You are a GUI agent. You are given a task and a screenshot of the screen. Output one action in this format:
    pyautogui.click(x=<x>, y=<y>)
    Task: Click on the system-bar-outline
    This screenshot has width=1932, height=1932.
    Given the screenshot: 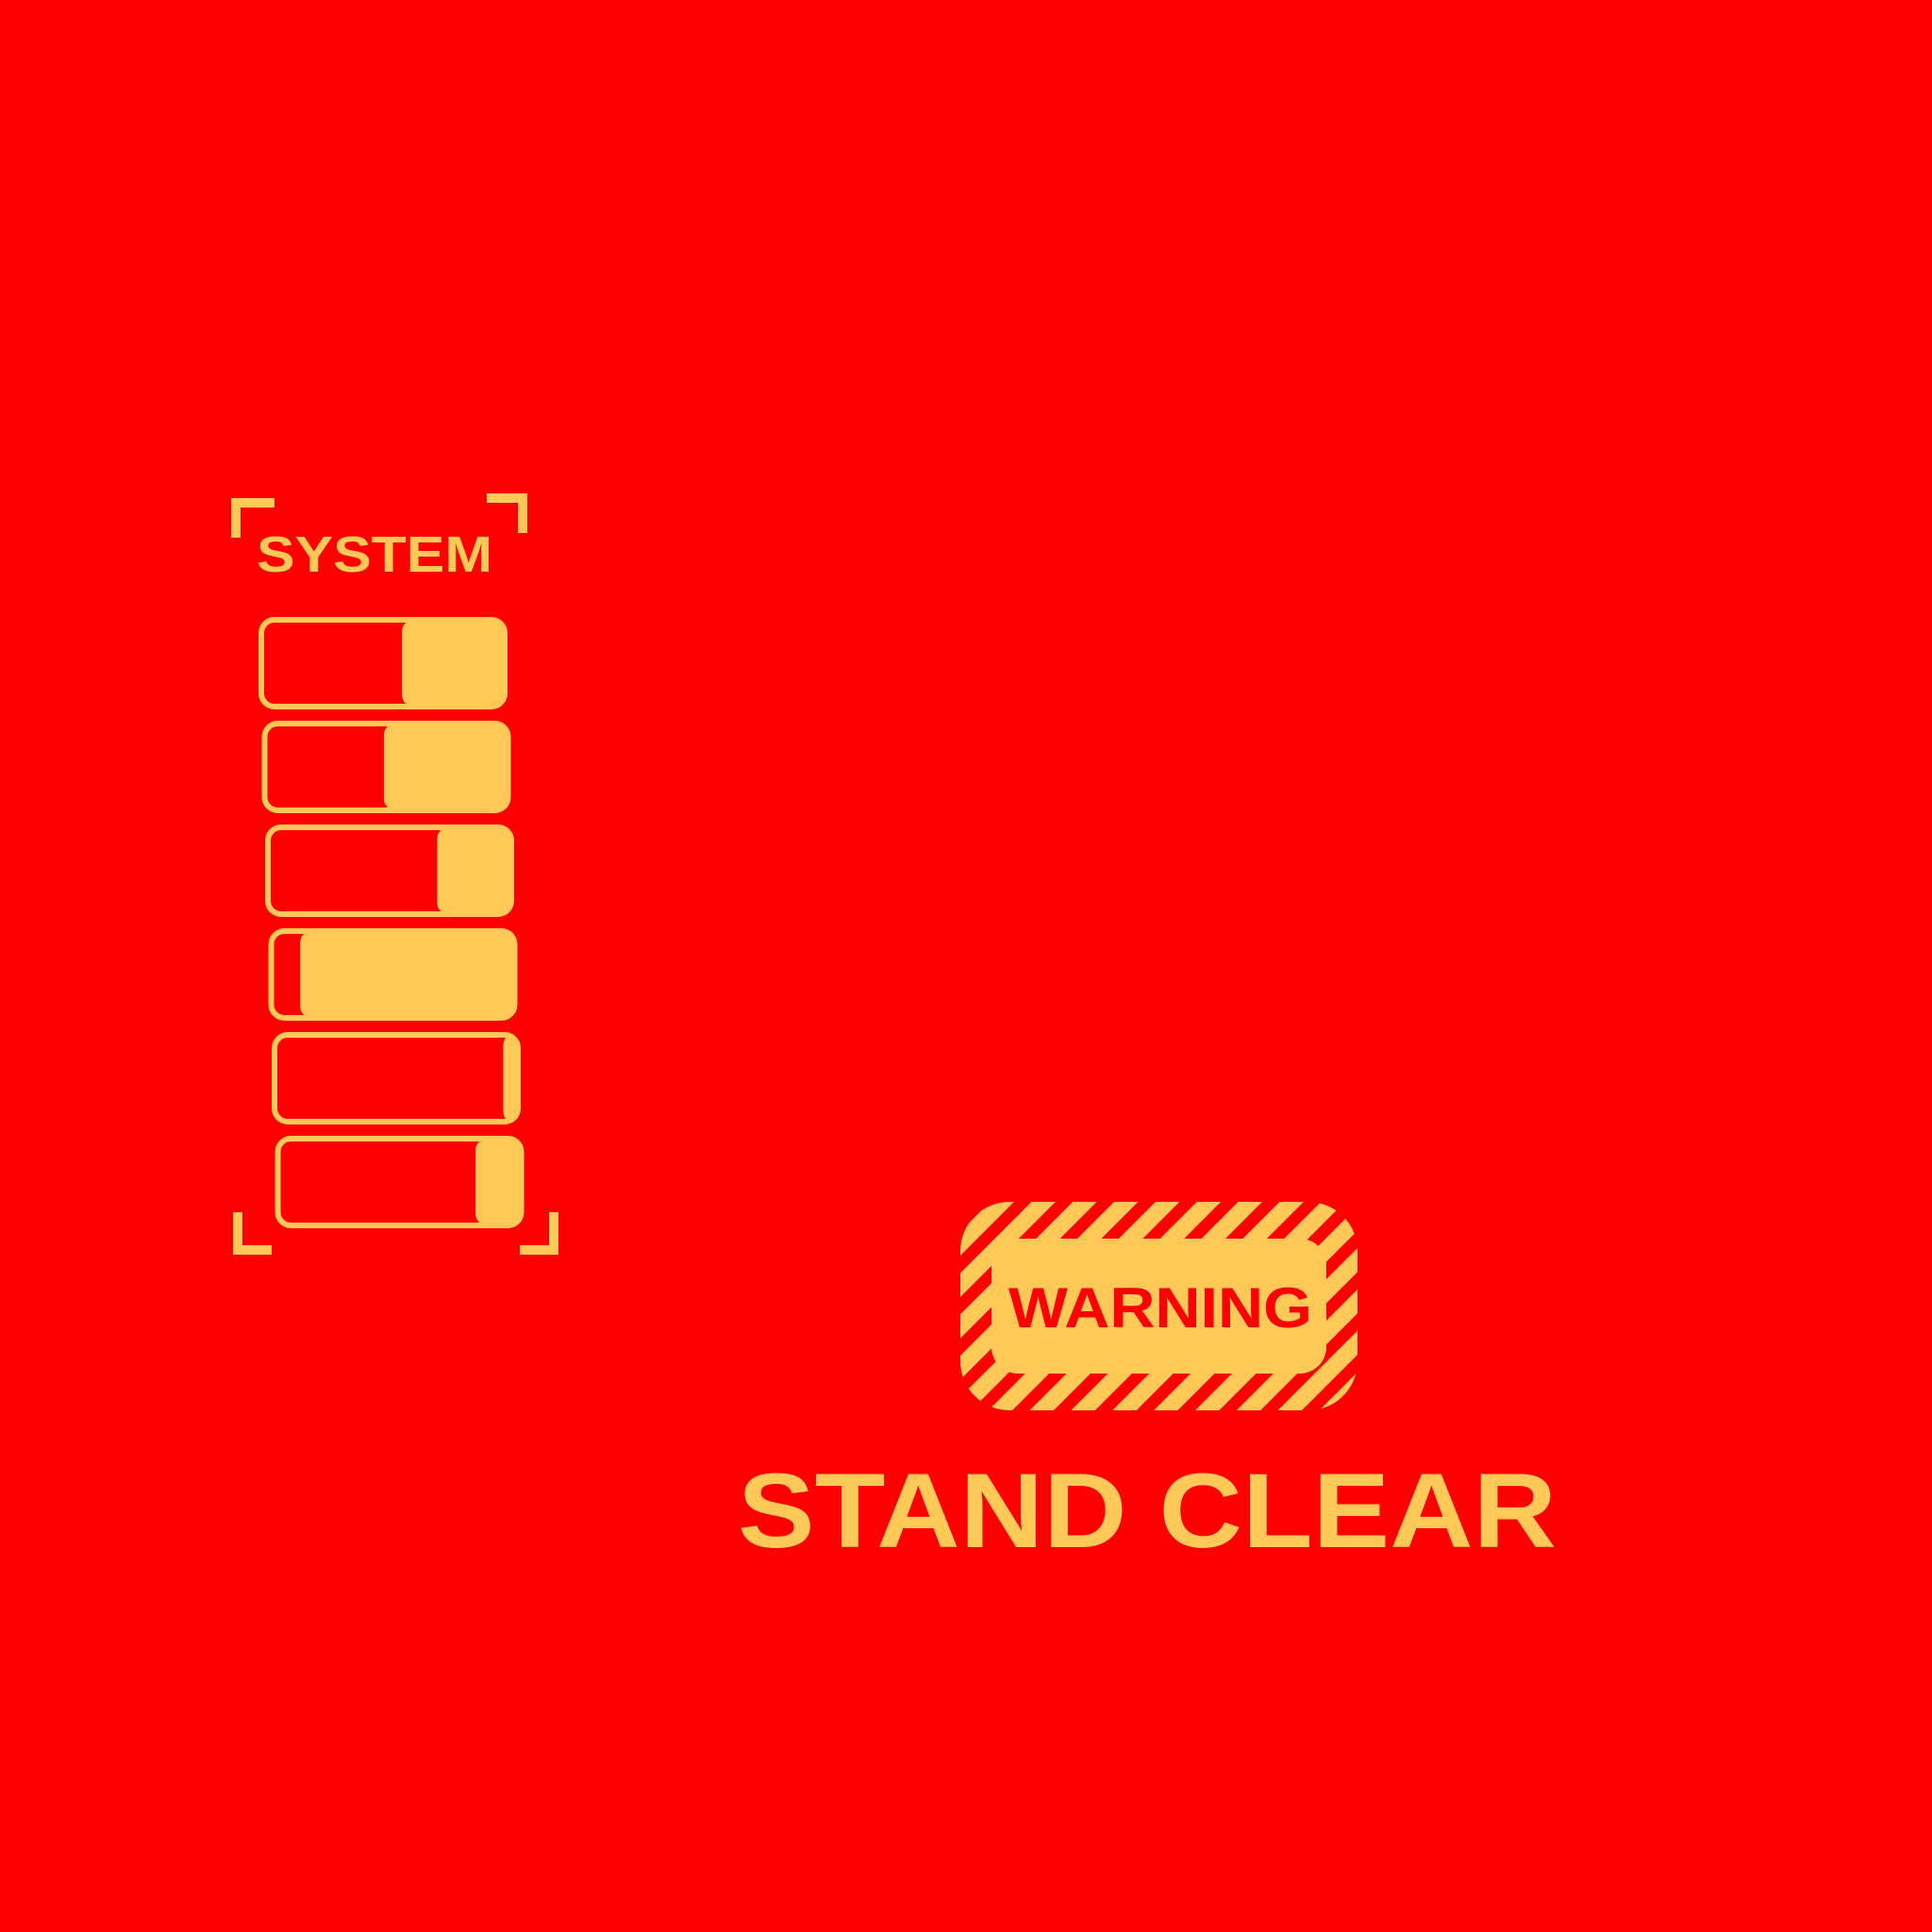 What is the action you would take?
    pyautogui.click(x=396, y=1078)
    